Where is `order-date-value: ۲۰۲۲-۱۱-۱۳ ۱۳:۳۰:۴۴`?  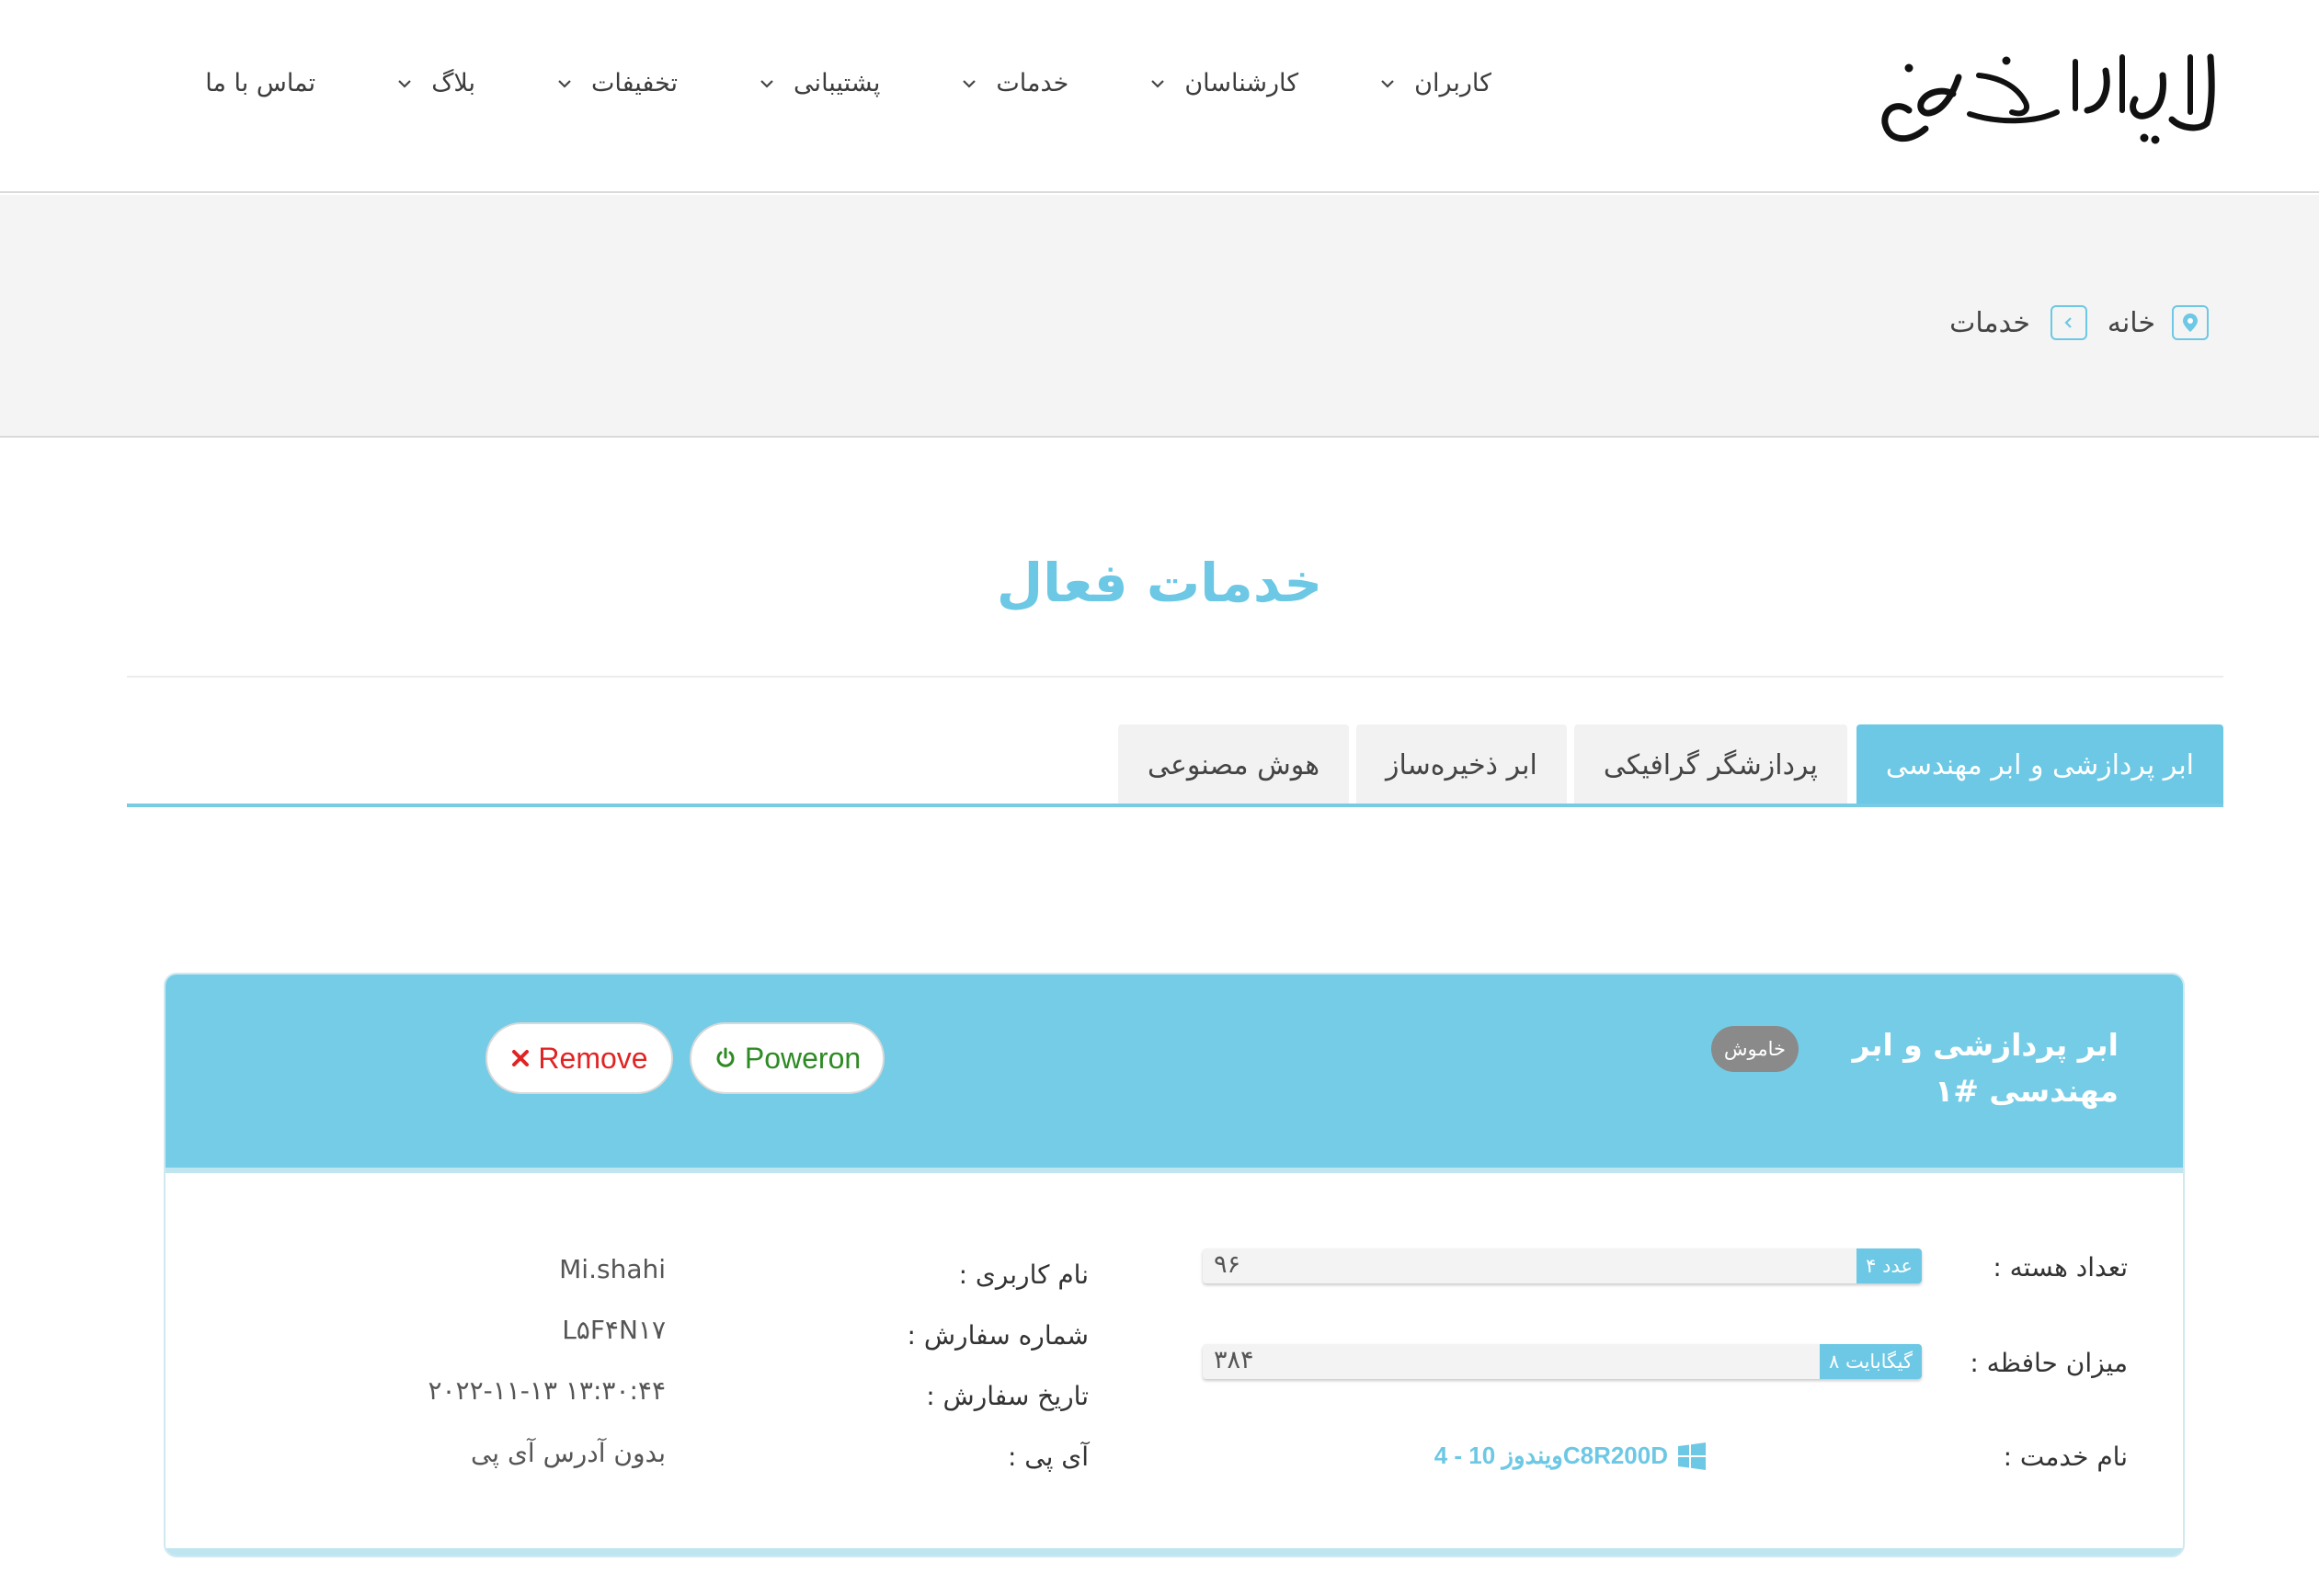 order-date-value: ۲۰۲۲-۱۱-۱۳ ۱۳:۳۰:۴۴ is located at coordinates (547, 1390).